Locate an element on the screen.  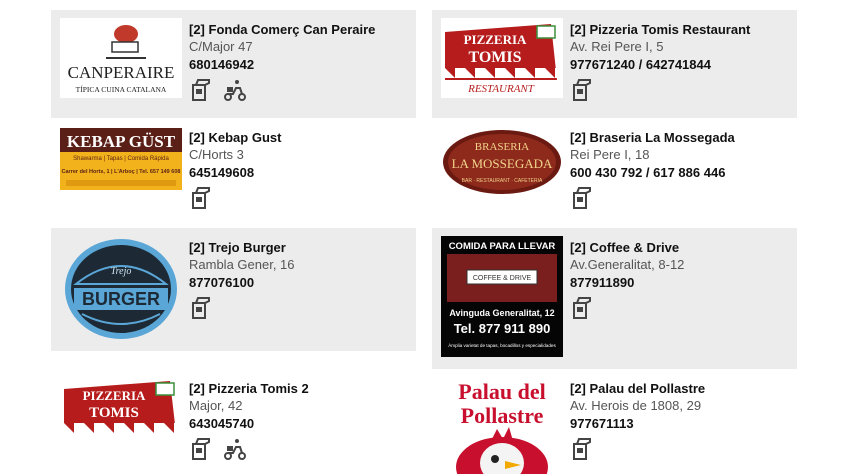
restaurant-name: [2] Pizzeria Tomis 2 is located at coordinates (299, 389).